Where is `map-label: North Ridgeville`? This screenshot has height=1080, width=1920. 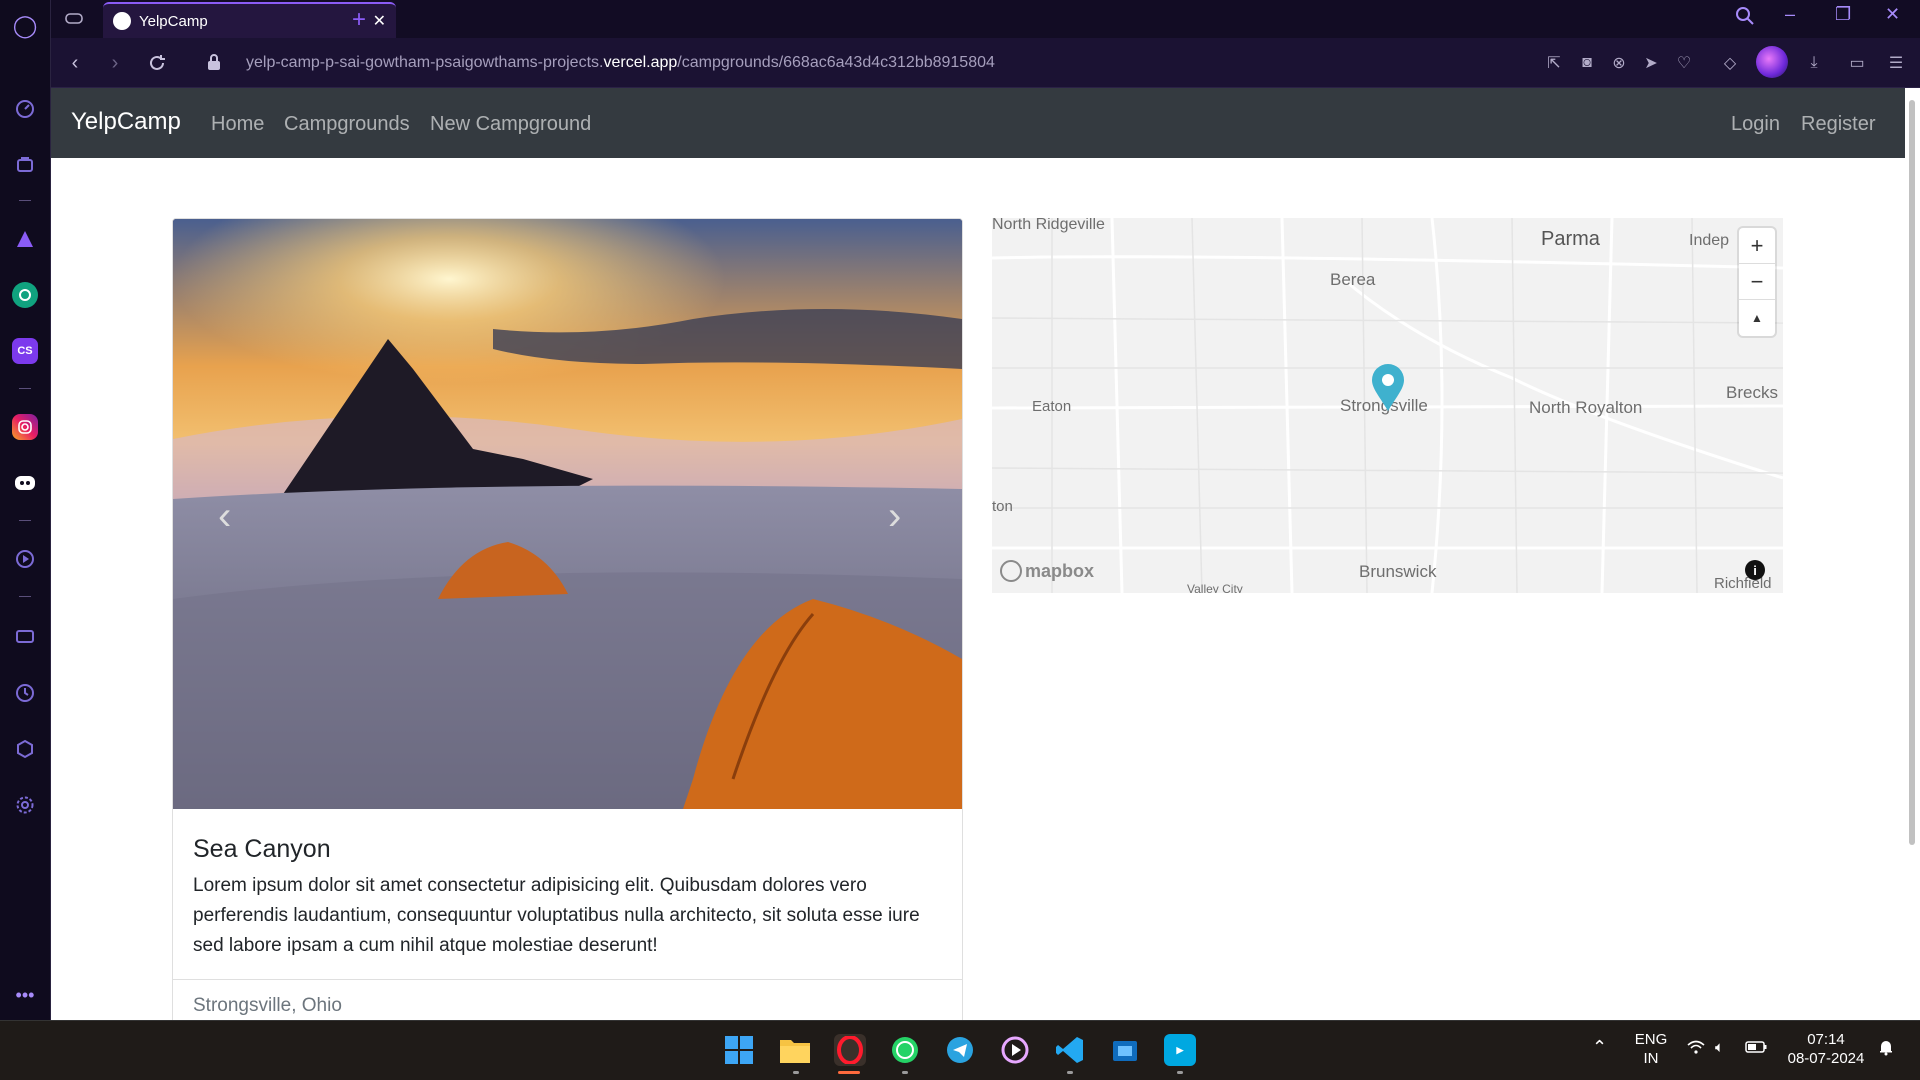 map-label: North Ridgeville is located at coordinates (1048, 225).